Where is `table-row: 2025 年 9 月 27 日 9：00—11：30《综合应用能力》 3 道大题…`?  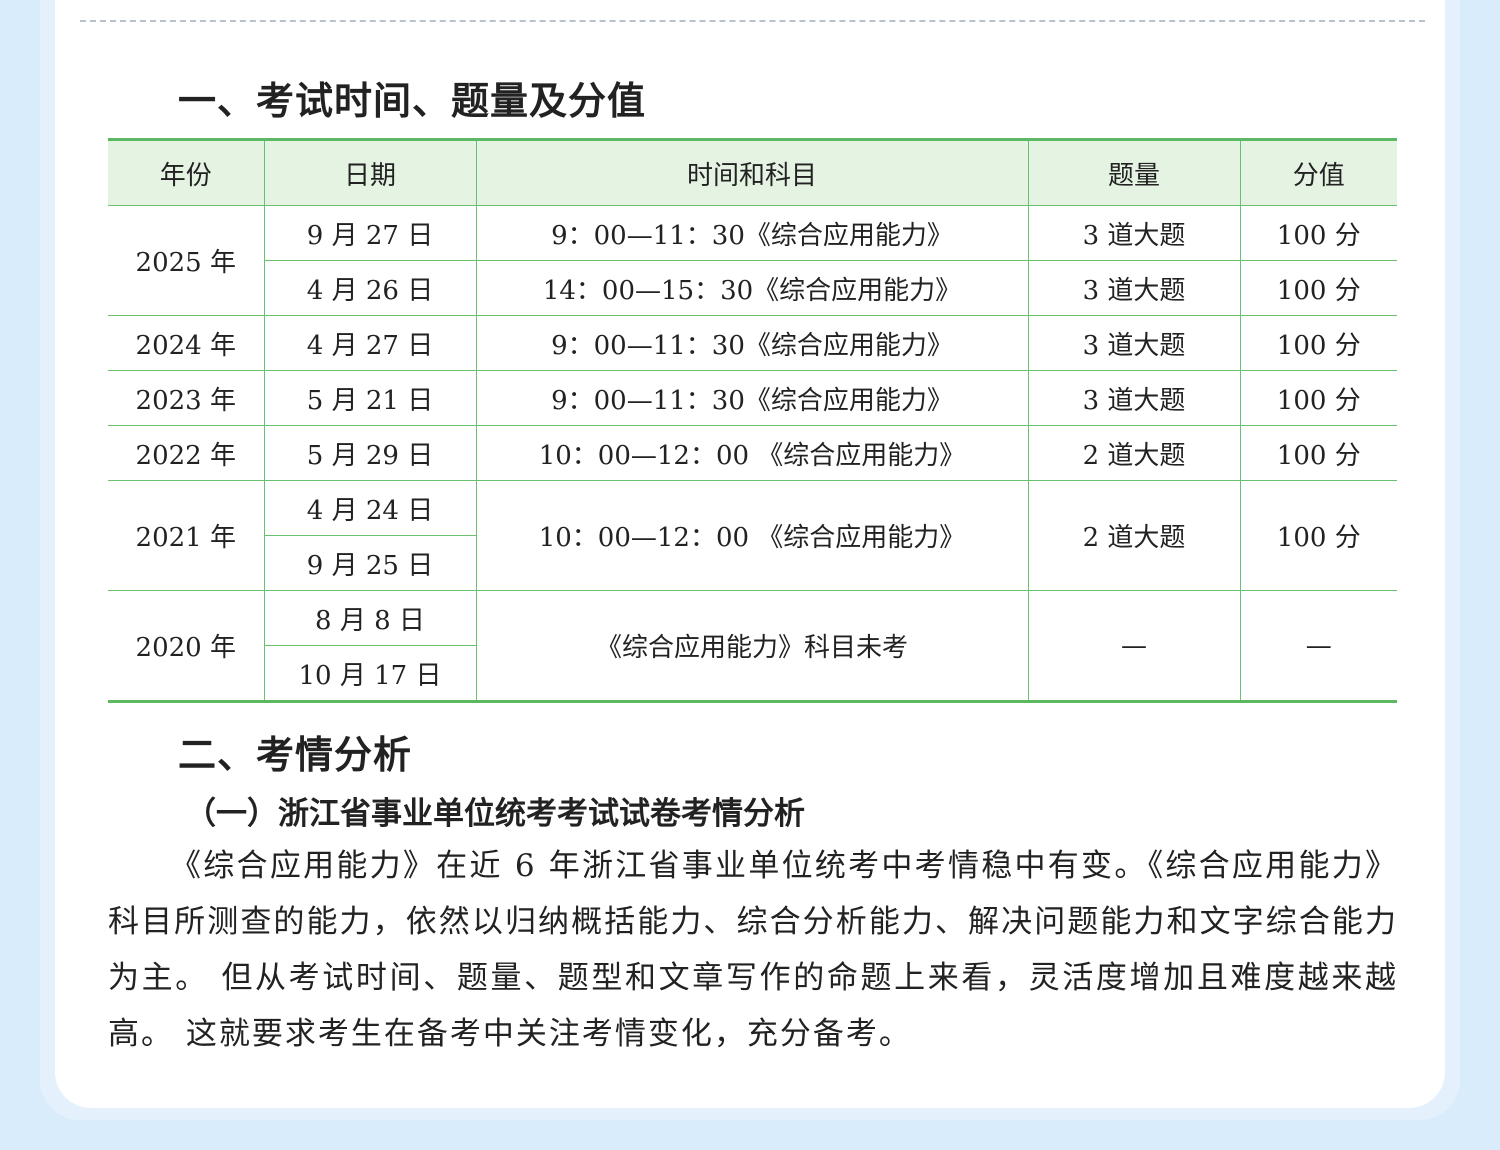 table-row: 2025 年 9 月 27 日 9：00—11：30《综合应用能力》 3 道大题… is located at coordinates (752, 260).